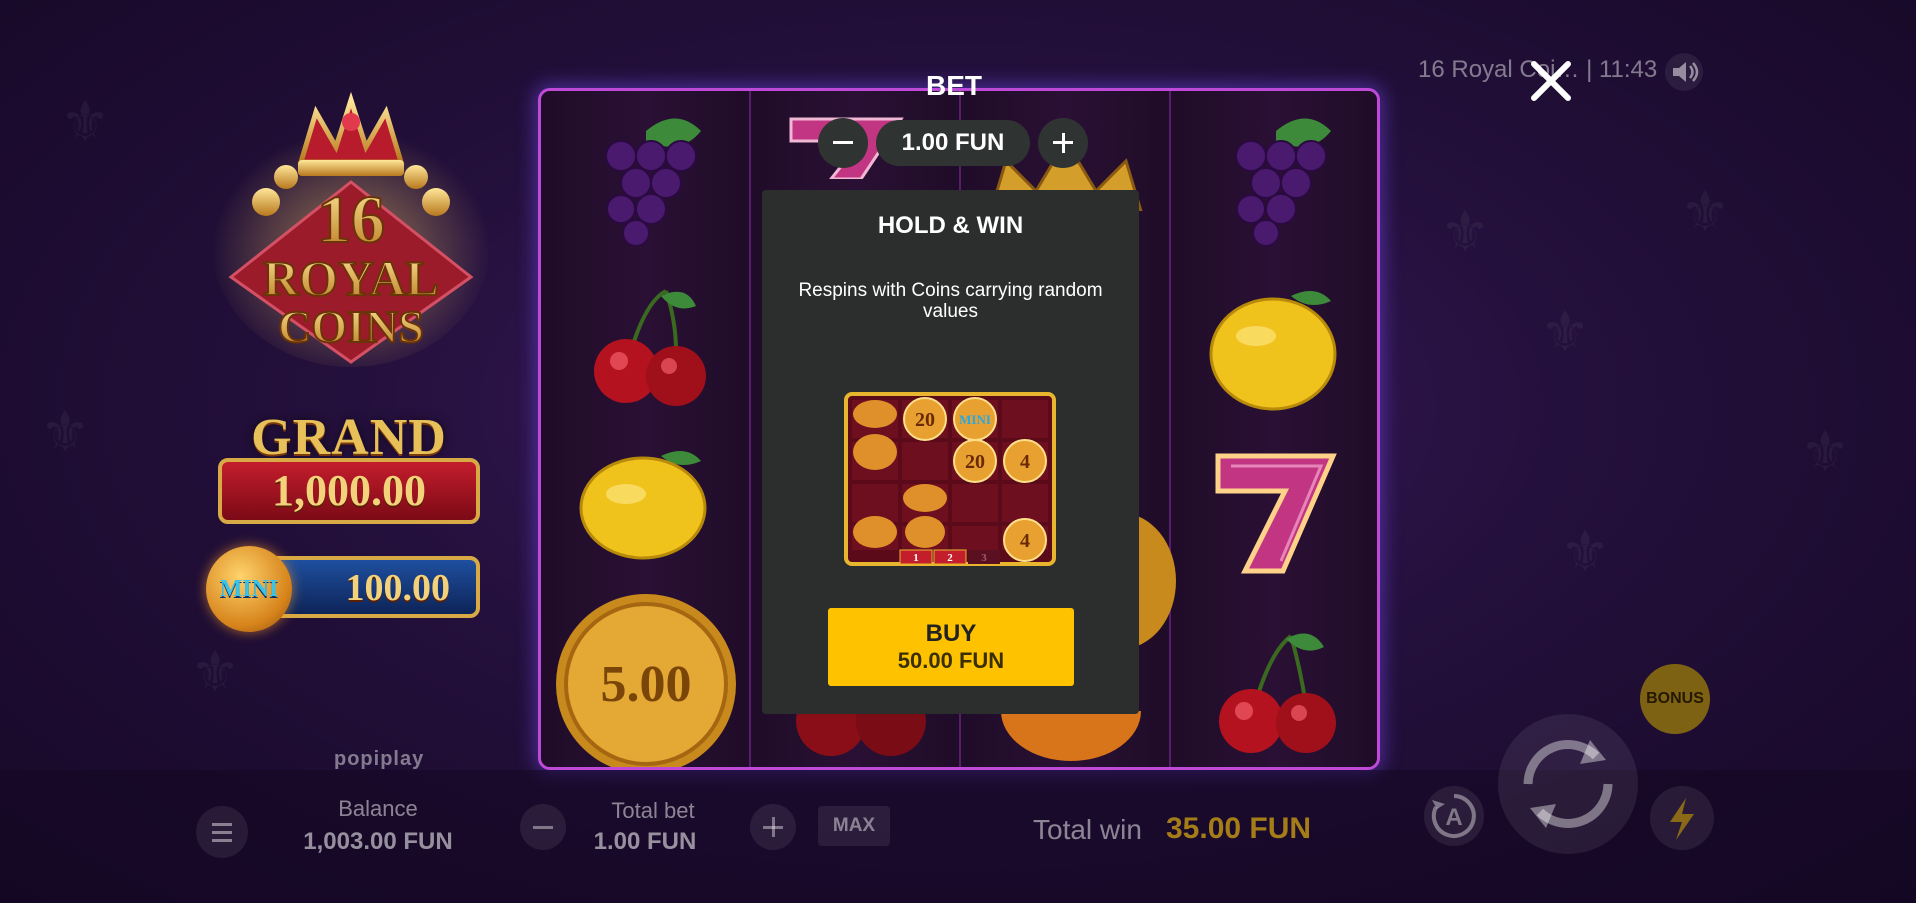 The width and height of the screenshot is (1916, 903). I want to click on total-win-label: Total win, so click(1087, 829).